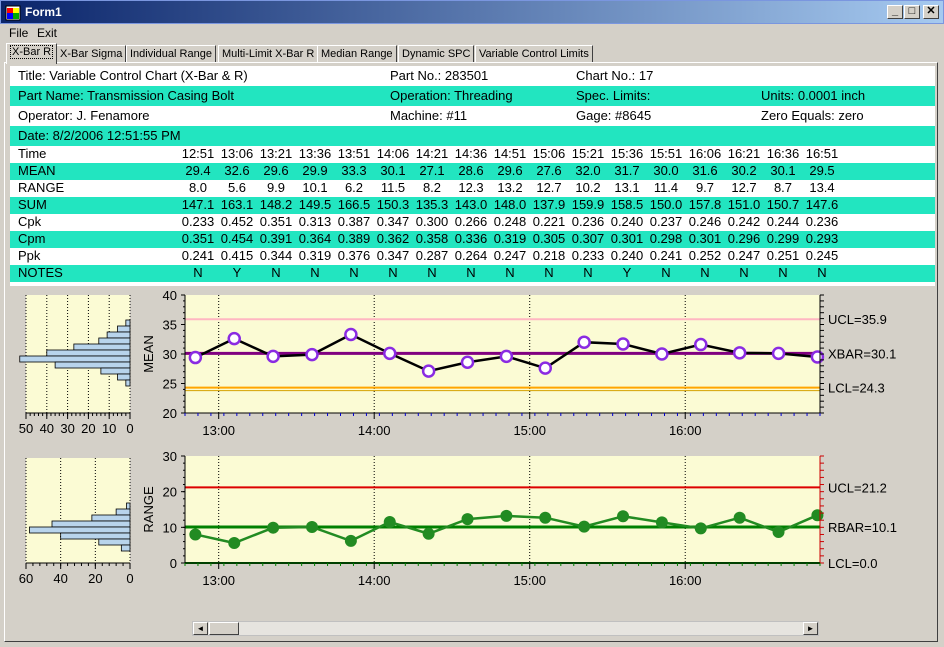 The height and width of the screenshot is (647, 944). What do you see at coordinates (170, 527) in the screenshot?
I see `y-tick-label: 10` at bounding box center [170, 527].